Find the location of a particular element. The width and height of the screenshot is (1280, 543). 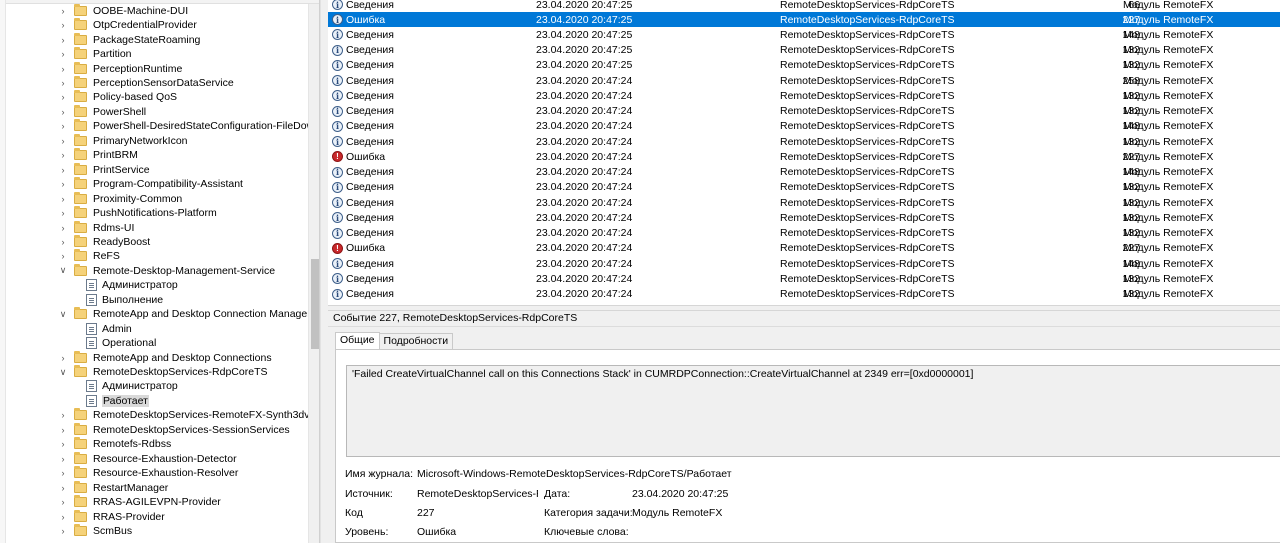

tree-folder-item: › ReFS is located at coordinates (89, 256).